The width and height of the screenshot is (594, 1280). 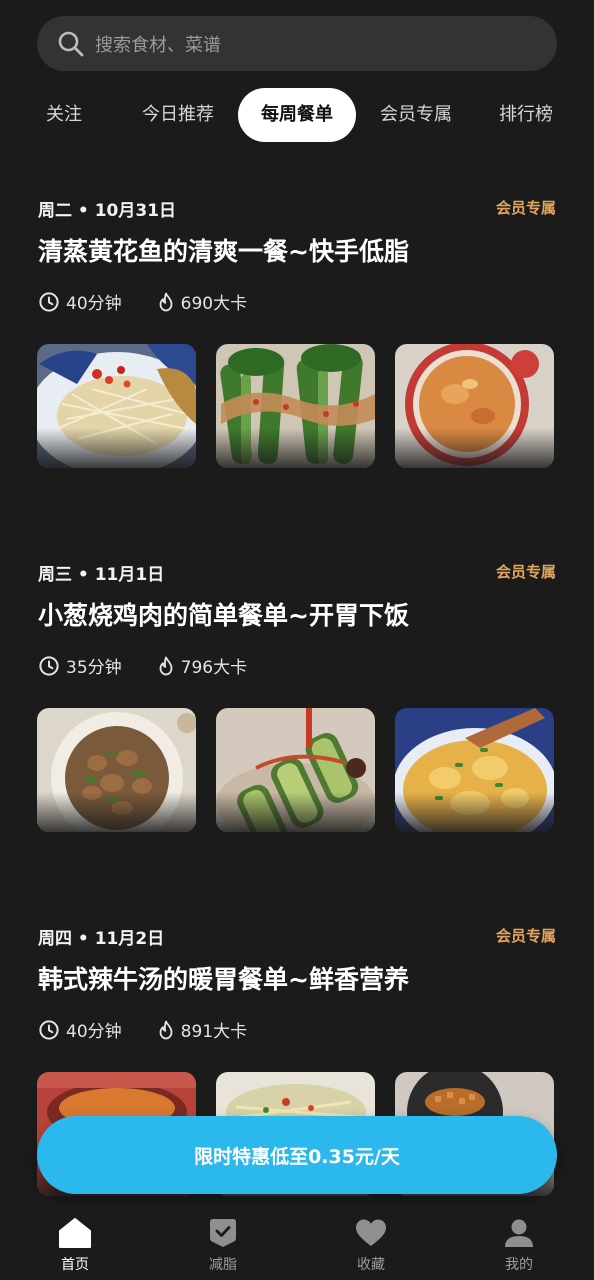 What do you see at coordinates (94, 668) in the screenshot?
I see `cook-time: 35分钟` at bounding box center [94, 668].